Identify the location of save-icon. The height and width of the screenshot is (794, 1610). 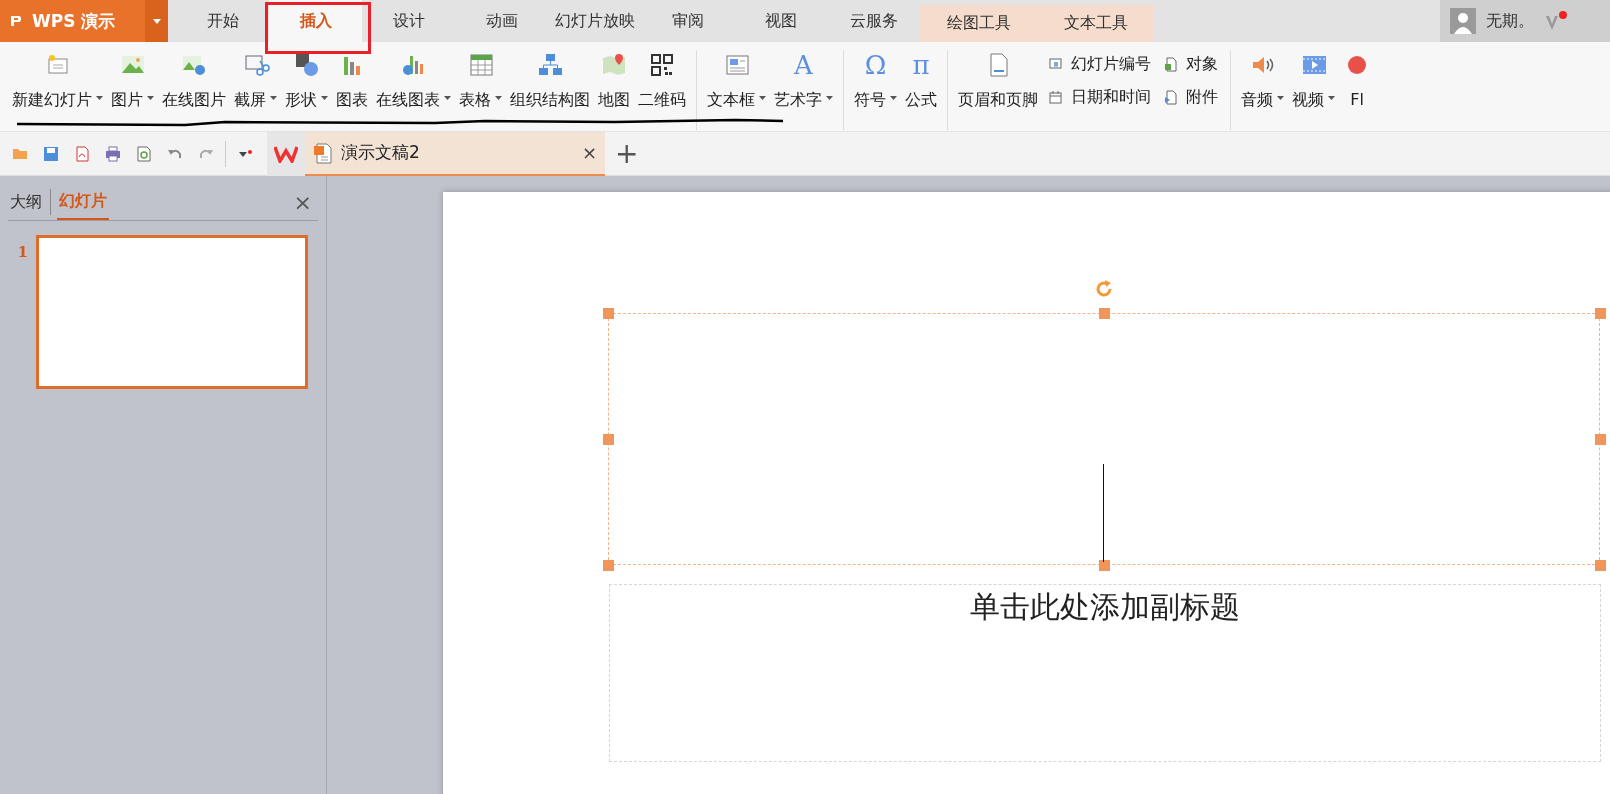
(50, 153).